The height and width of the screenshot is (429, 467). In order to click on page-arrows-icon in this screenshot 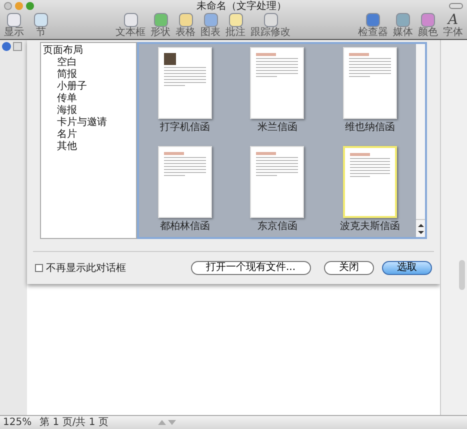, I will do `click(167, 422)`.